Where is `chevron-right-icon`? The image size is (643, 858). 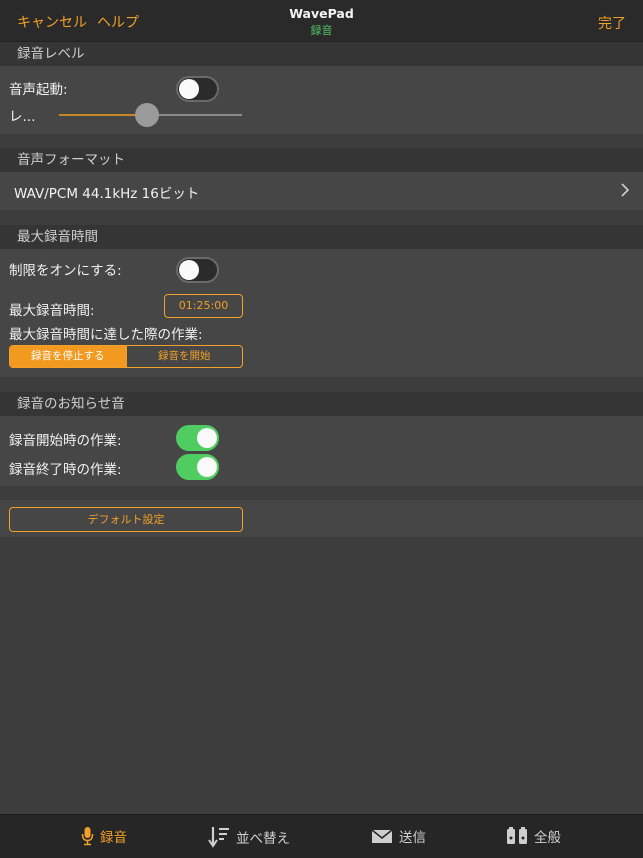
chevron-right-icon is located at coordinates (625, 190).